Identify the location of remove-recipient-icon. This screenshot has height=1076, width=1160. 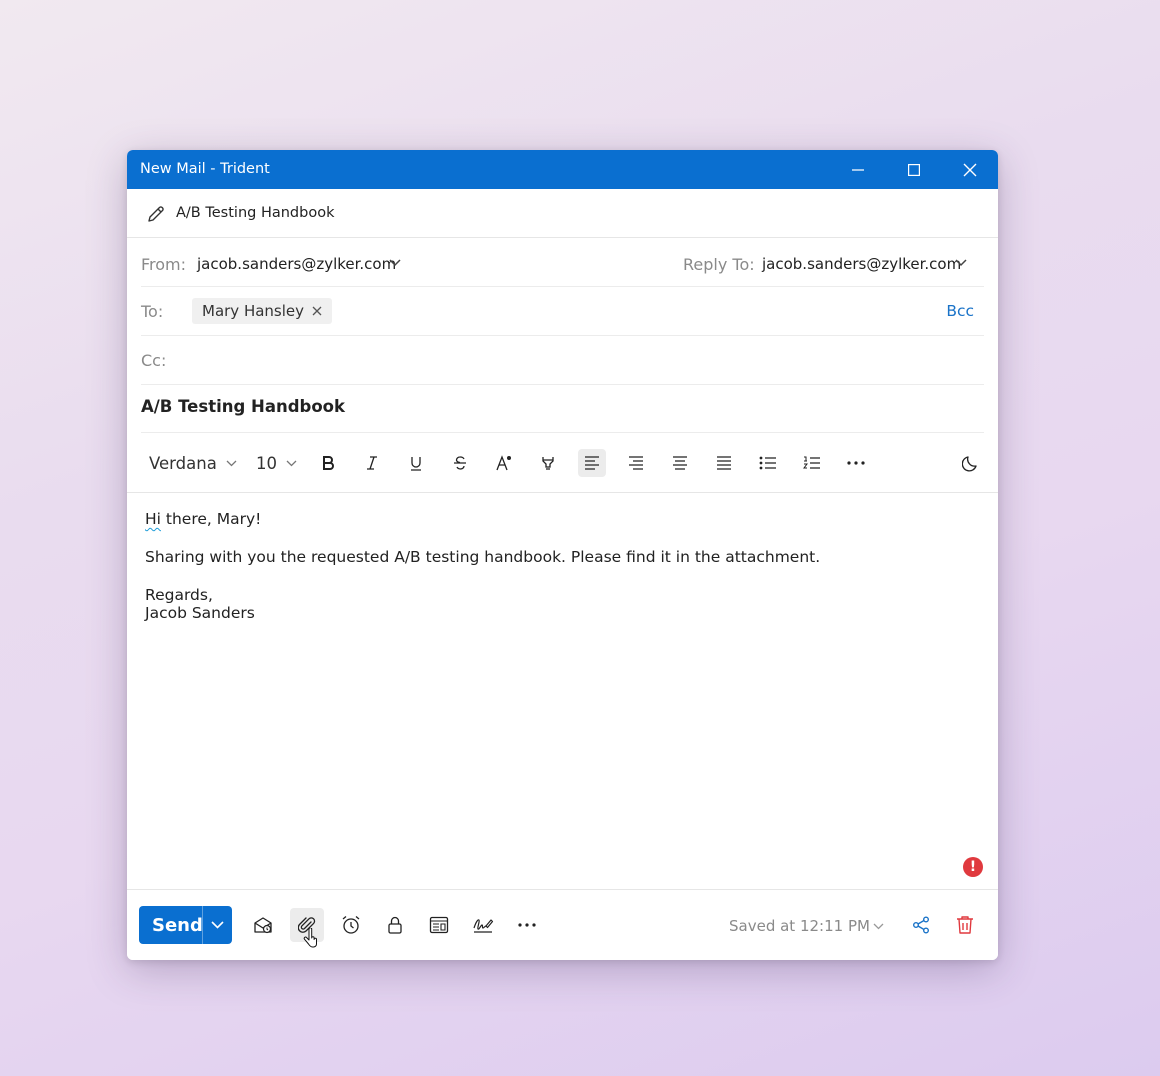
(317, 311).